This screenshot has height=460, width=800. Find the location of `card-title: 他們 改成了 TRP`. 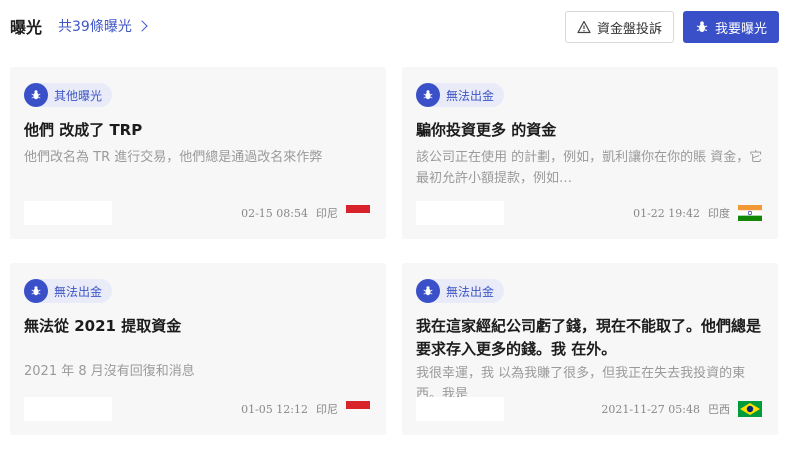

card-title: 他們 改成了 TRP is located at coordinates (83, 130).